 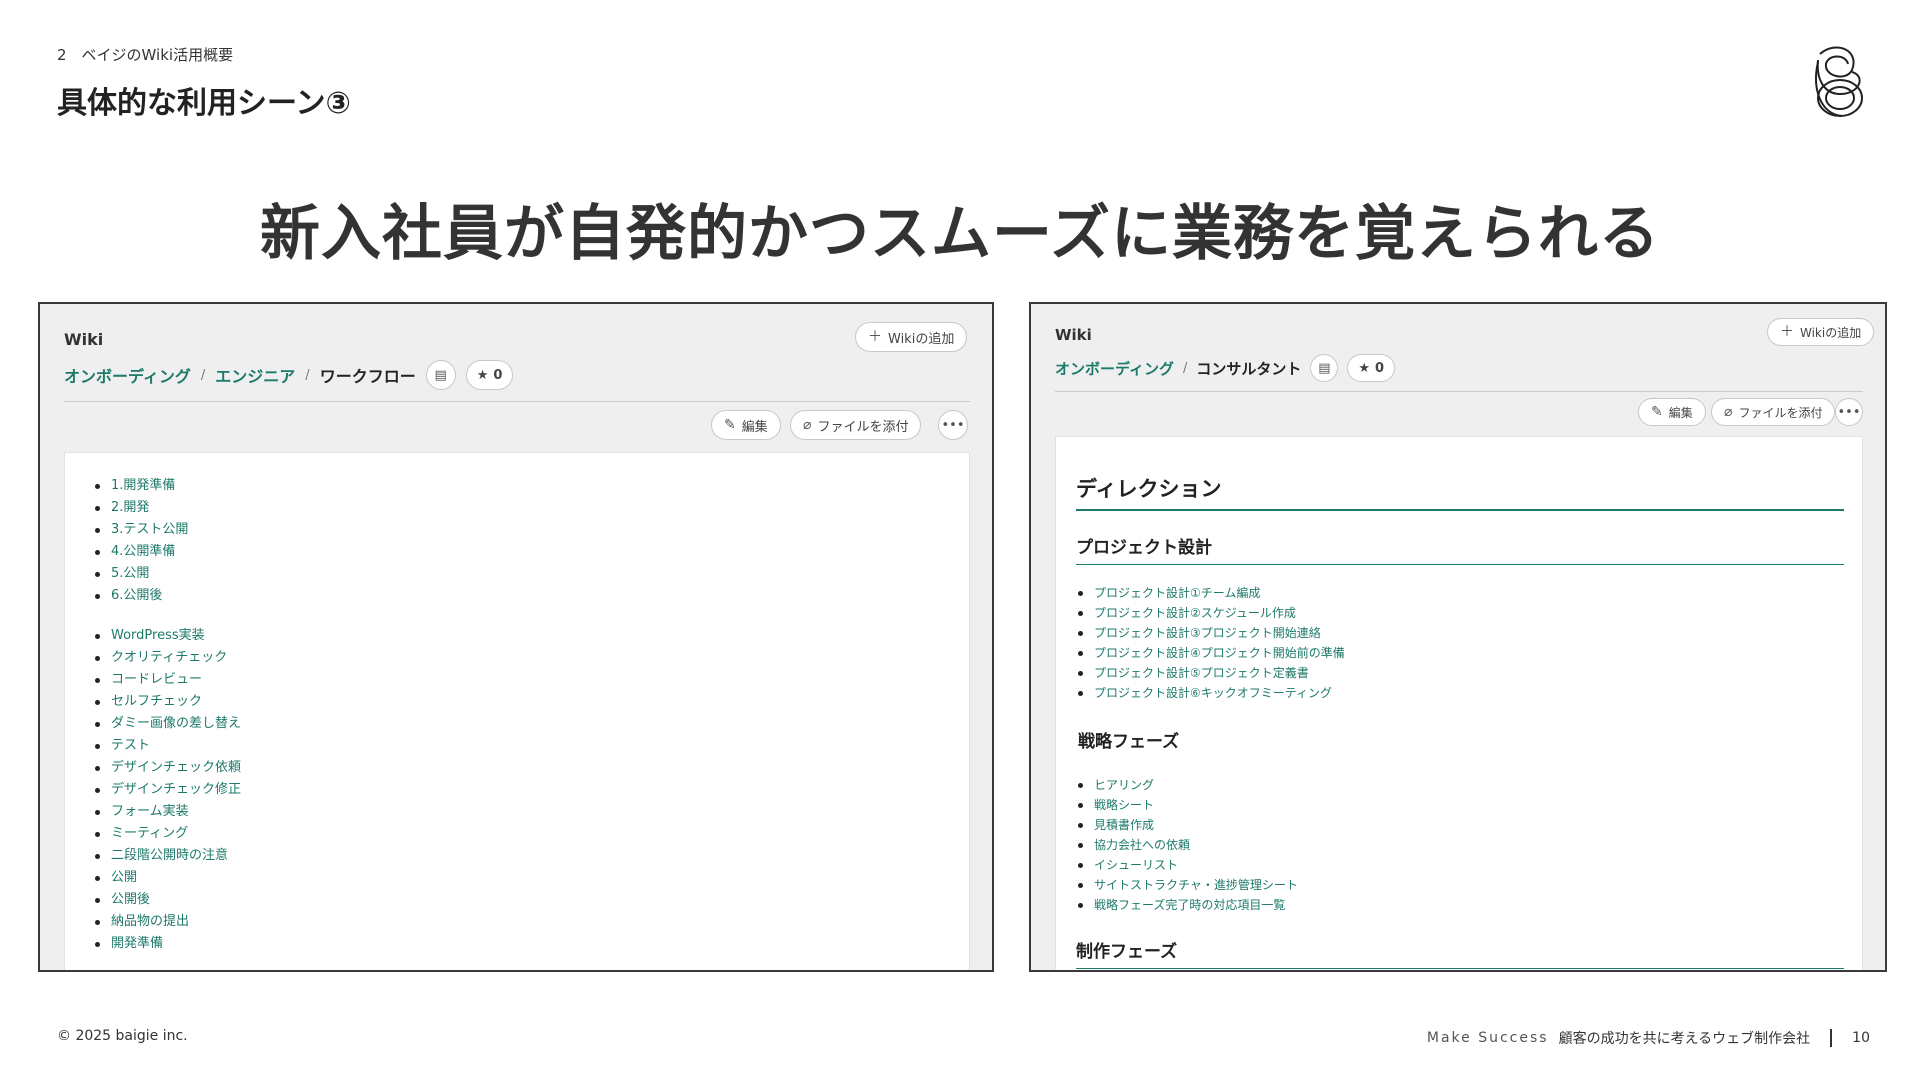 What do you see at coordinates (141, 486) in the screenshot?
I see `list-item: 1.開発準備` at bounding box center [141, 486].